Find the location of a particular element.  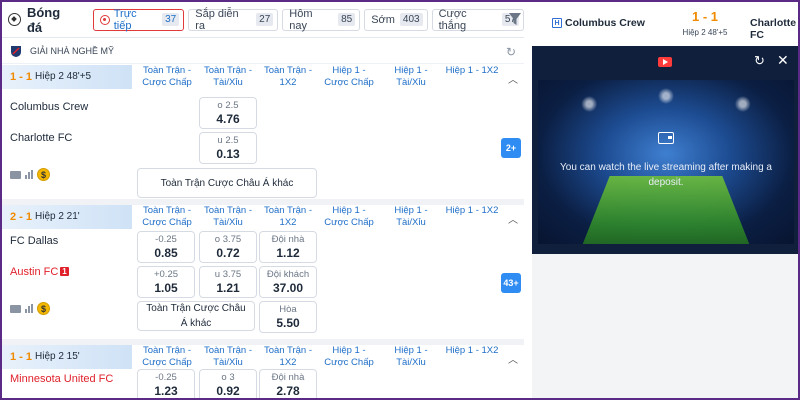

more-markets-button: 43+ is located at coordinates (511, 283).